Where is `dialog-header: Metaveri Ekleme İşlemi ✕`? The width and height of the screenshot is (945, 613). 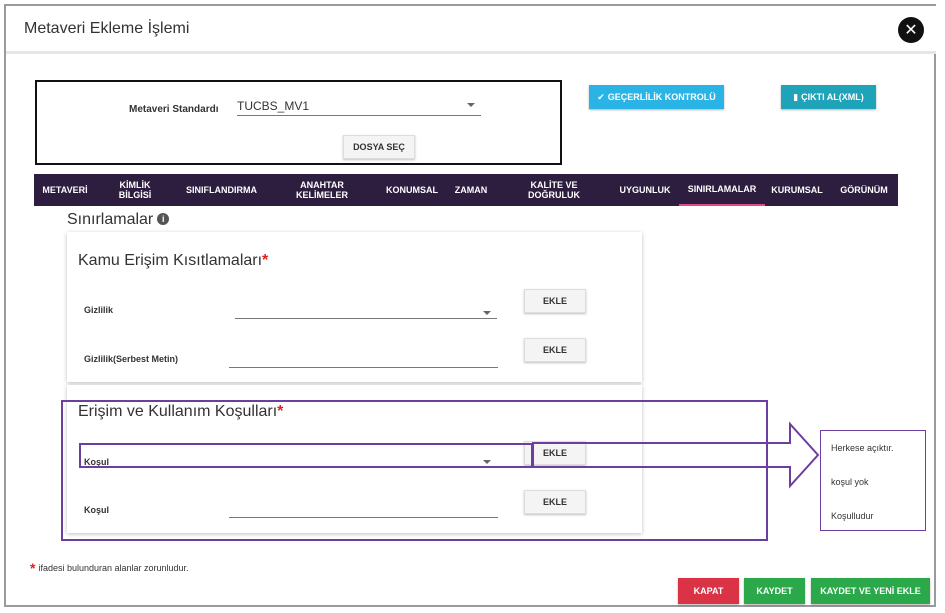 dialog-header: Metaveri Ekleme İşlemi ✕ is located at coordinates (471, 30).